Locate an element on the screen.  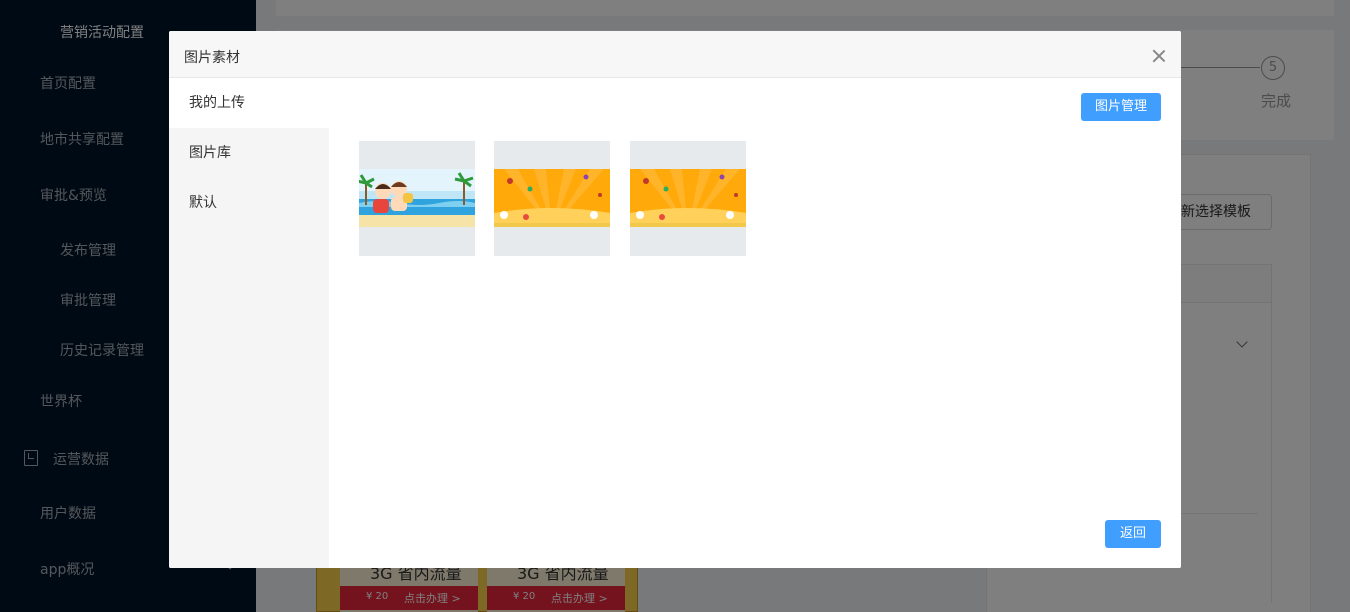
tab-image-library: 图片库 is located at coordinates (249, 153).